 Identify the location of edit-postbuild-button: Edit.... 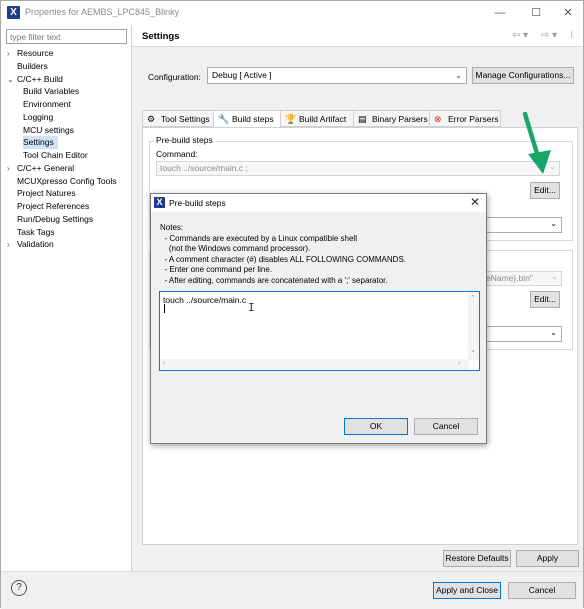
(545, 299).